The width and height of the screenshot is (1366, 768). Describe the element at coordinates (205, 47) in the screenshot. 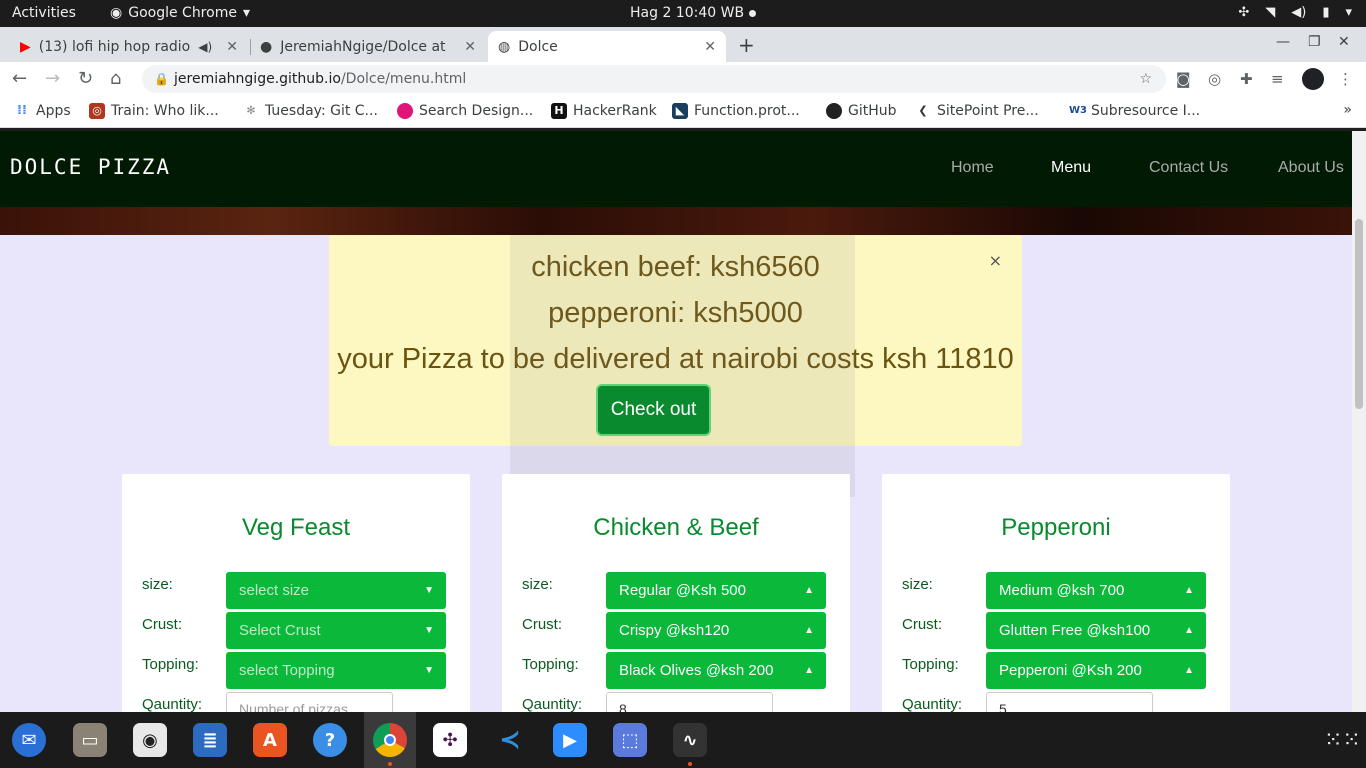

I see `speaker-icon: ◀)` at that location.